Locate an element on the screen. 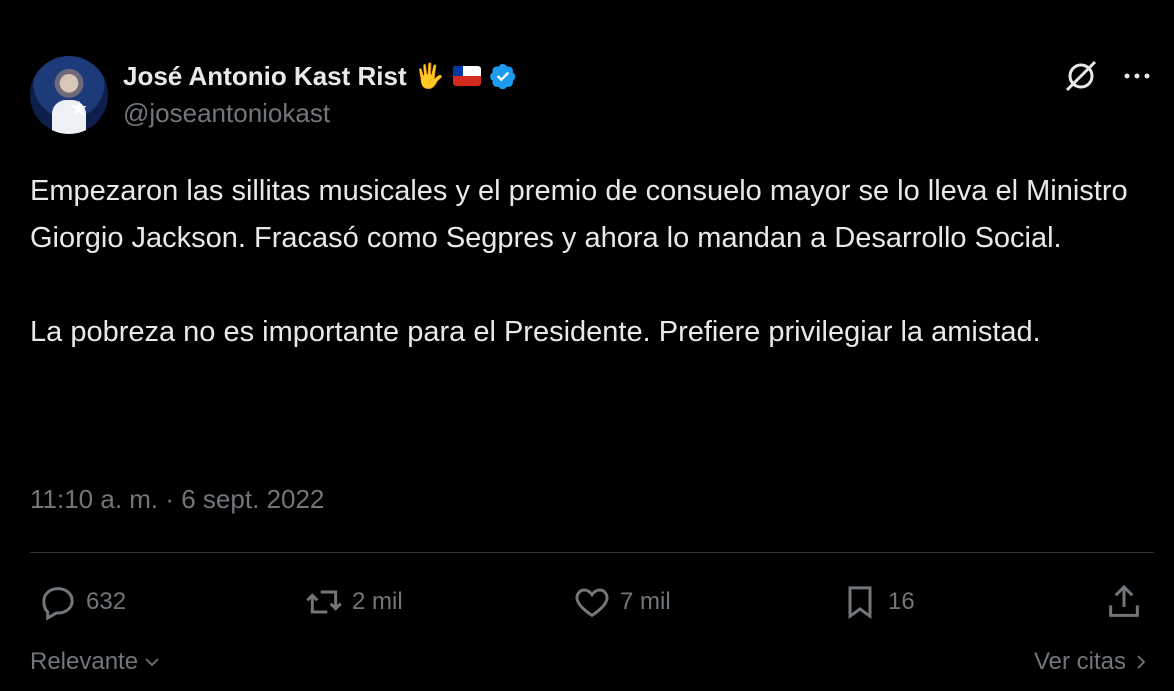  reply-count: 632 is located at coordinates (106, 601).